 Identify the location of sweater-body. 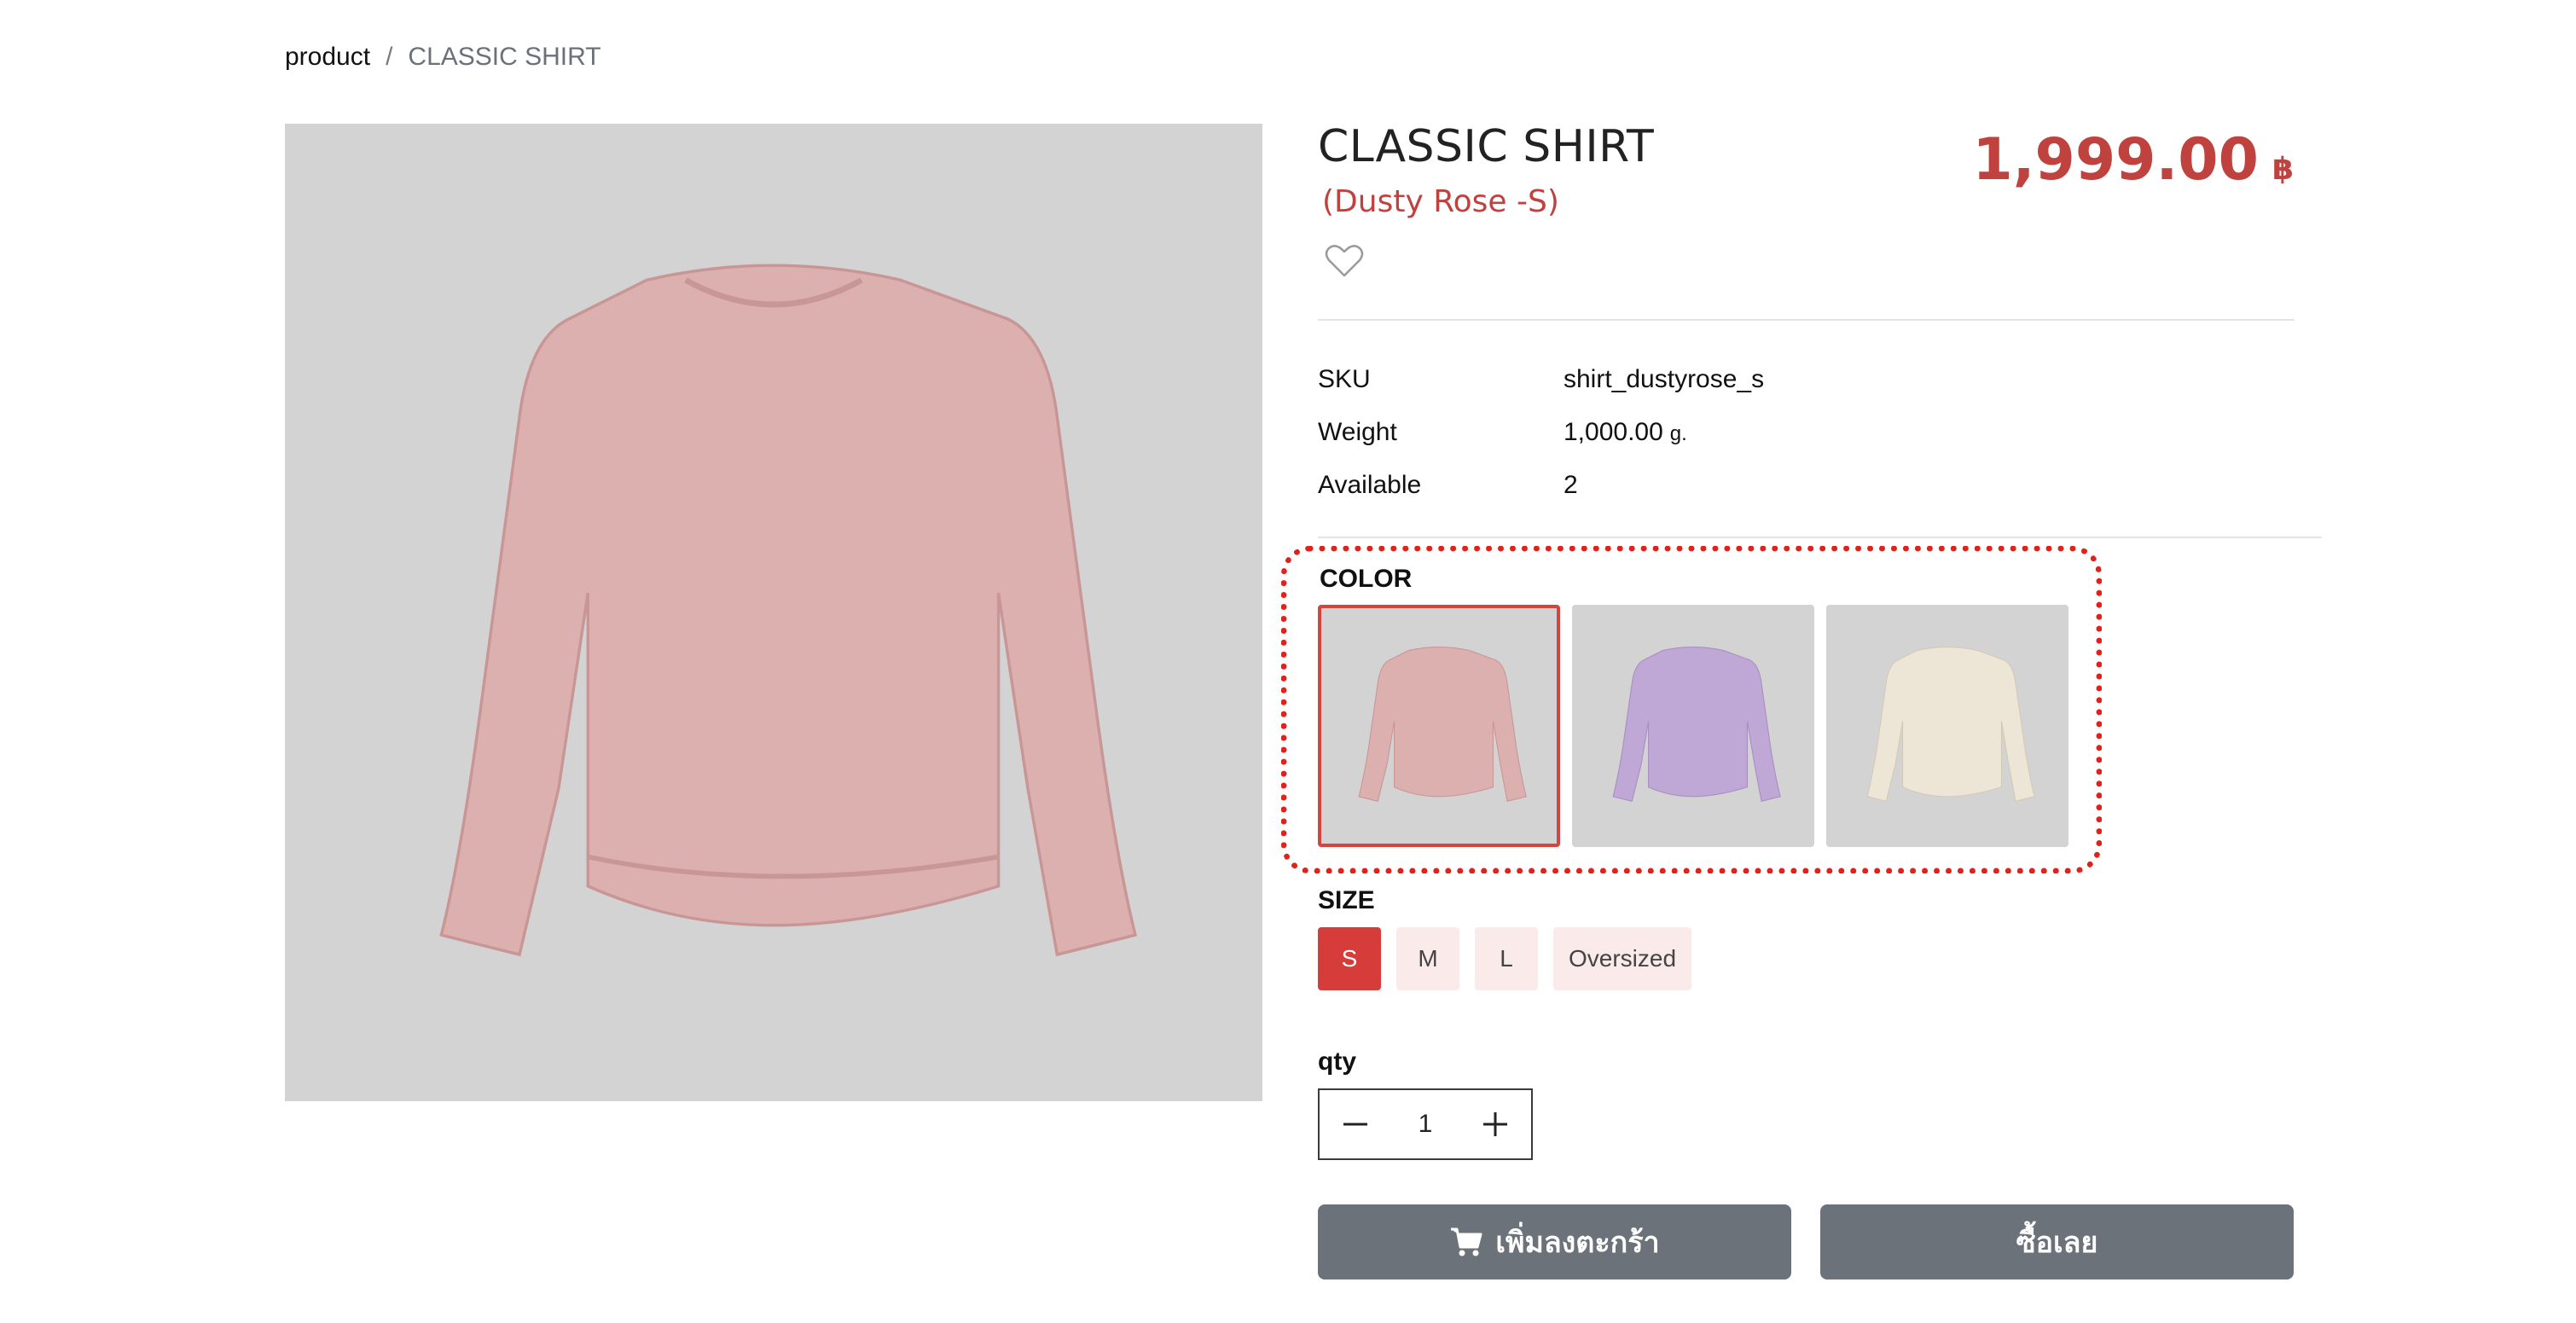
(788, 610).